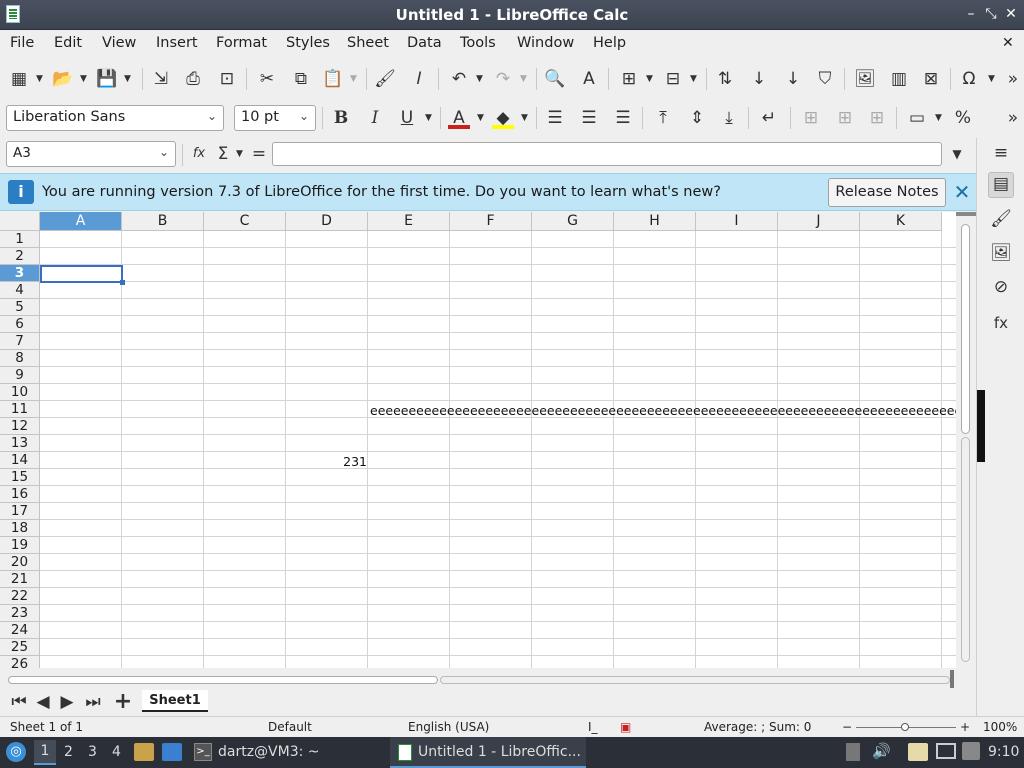 Image resolution: width=1024 pixels, height=768 pixels. I want to click on menu-insert: Insert, so click(177, 43).